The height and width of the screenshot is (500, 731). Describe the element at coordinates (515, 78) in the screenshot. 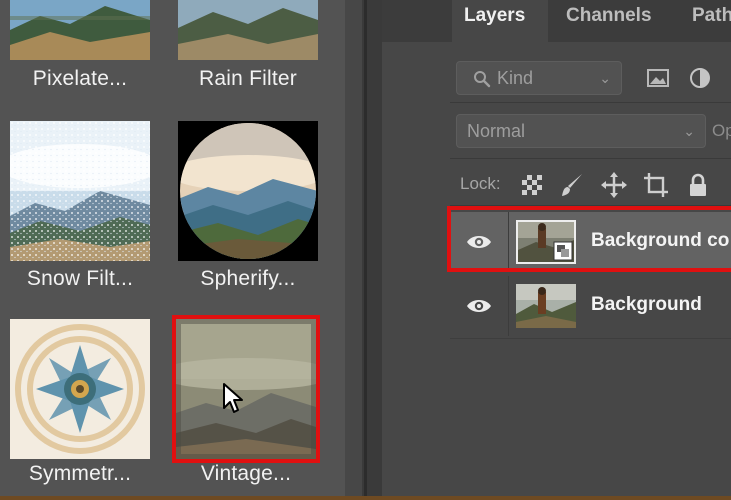

I see `kind-label: Kind` at that location.